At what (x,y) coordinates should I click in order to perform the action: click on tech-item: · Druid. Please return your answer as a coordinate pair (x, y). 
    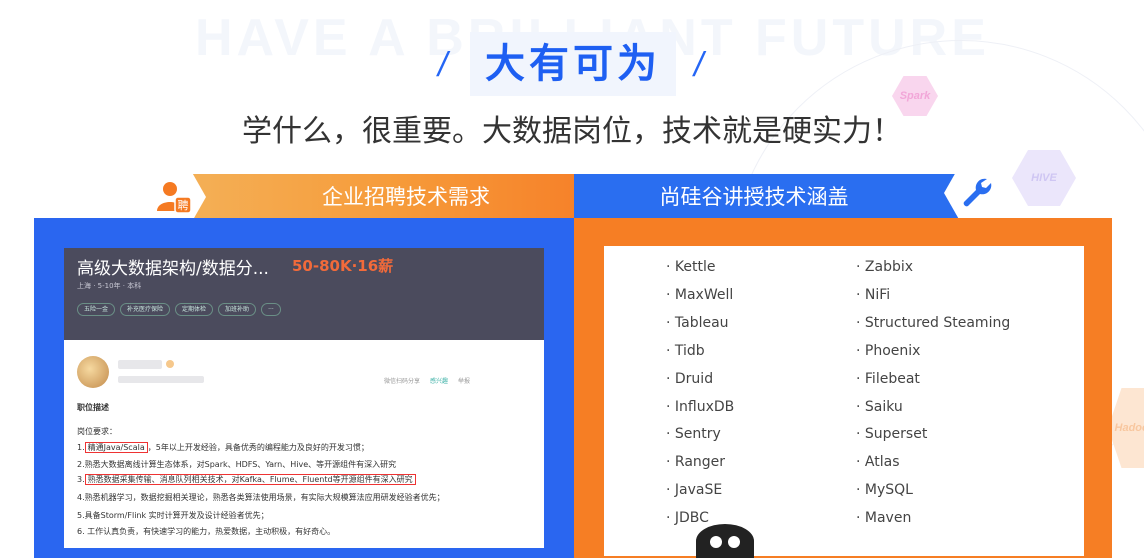
    Looking at the image, I should click on (690, 379).